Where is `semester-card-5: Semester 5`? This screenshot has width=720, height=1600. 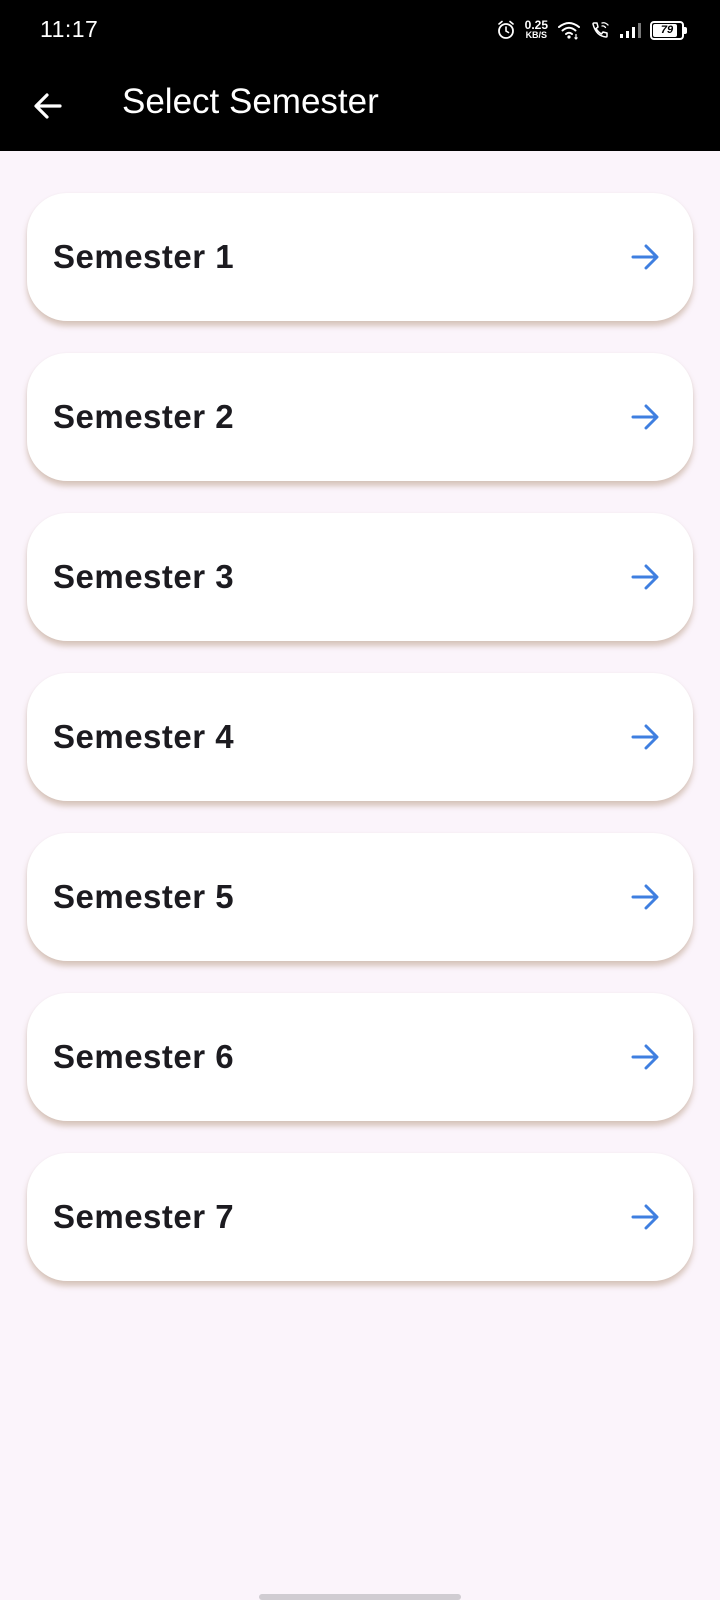 semester-card-5: Semester 5 is located at coordinates (360, 897).